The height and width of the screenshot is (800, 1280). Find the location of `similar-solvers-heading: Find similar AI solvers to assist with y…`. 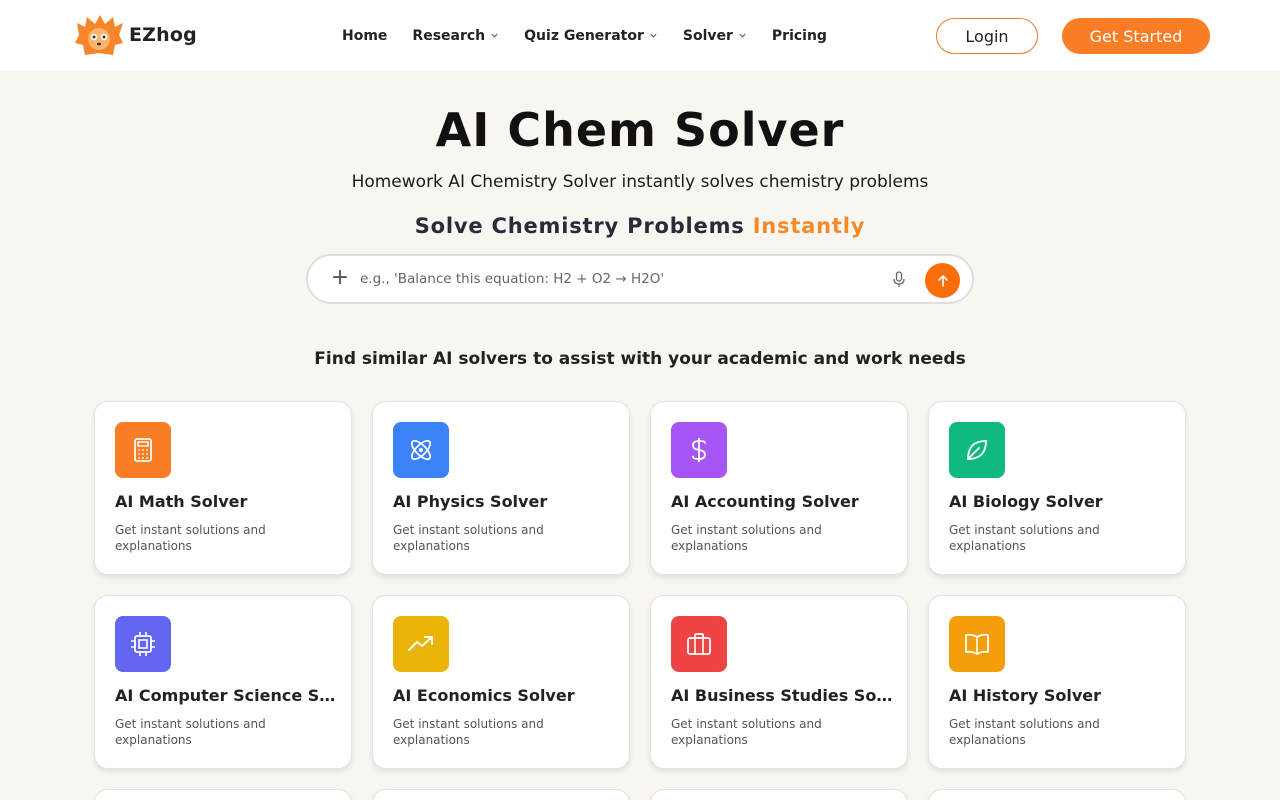

similar-solvers-heading: Find similar AI solvers to assist with y… is located at coordinates (640, 359).